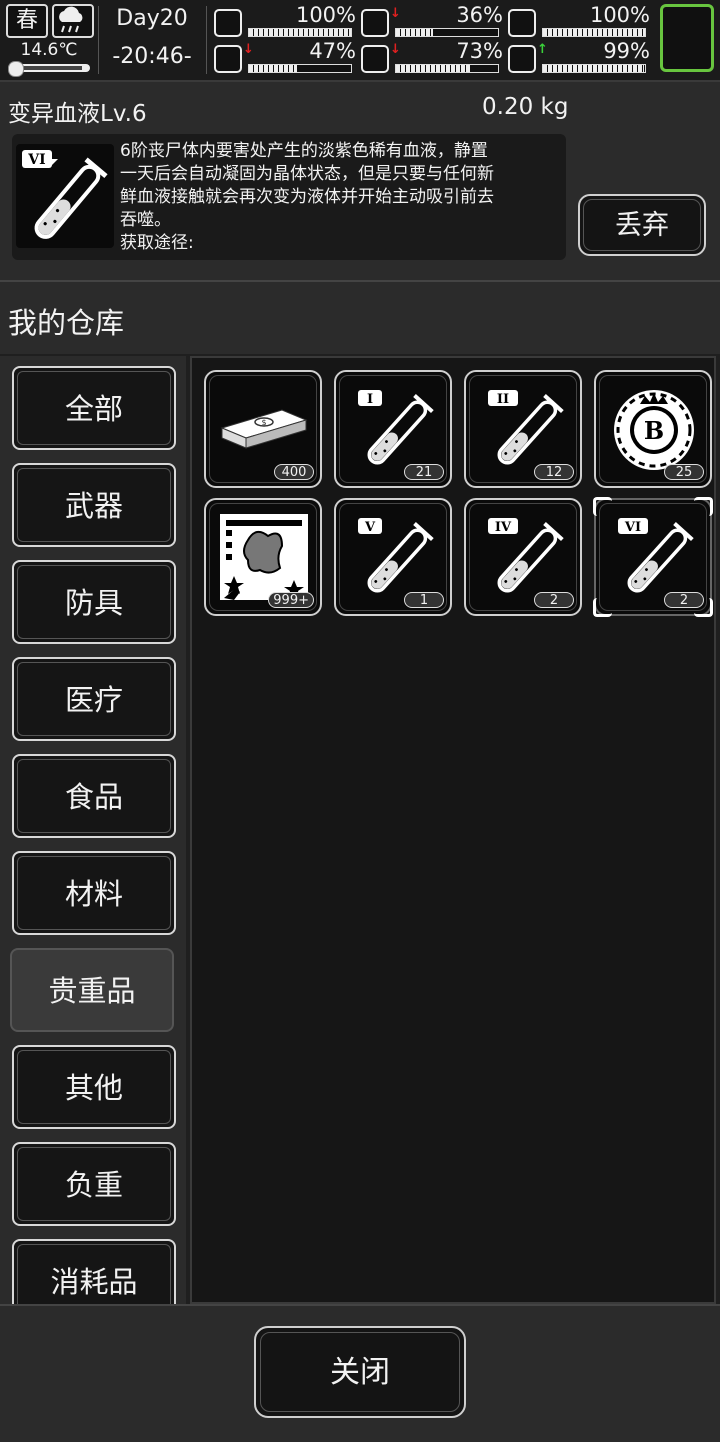 The image size is (720, 1442). What do you see at coordinates (27, 21) in the screenshot?
I see `season-indicator: 春` at bounding box center [27, 21].